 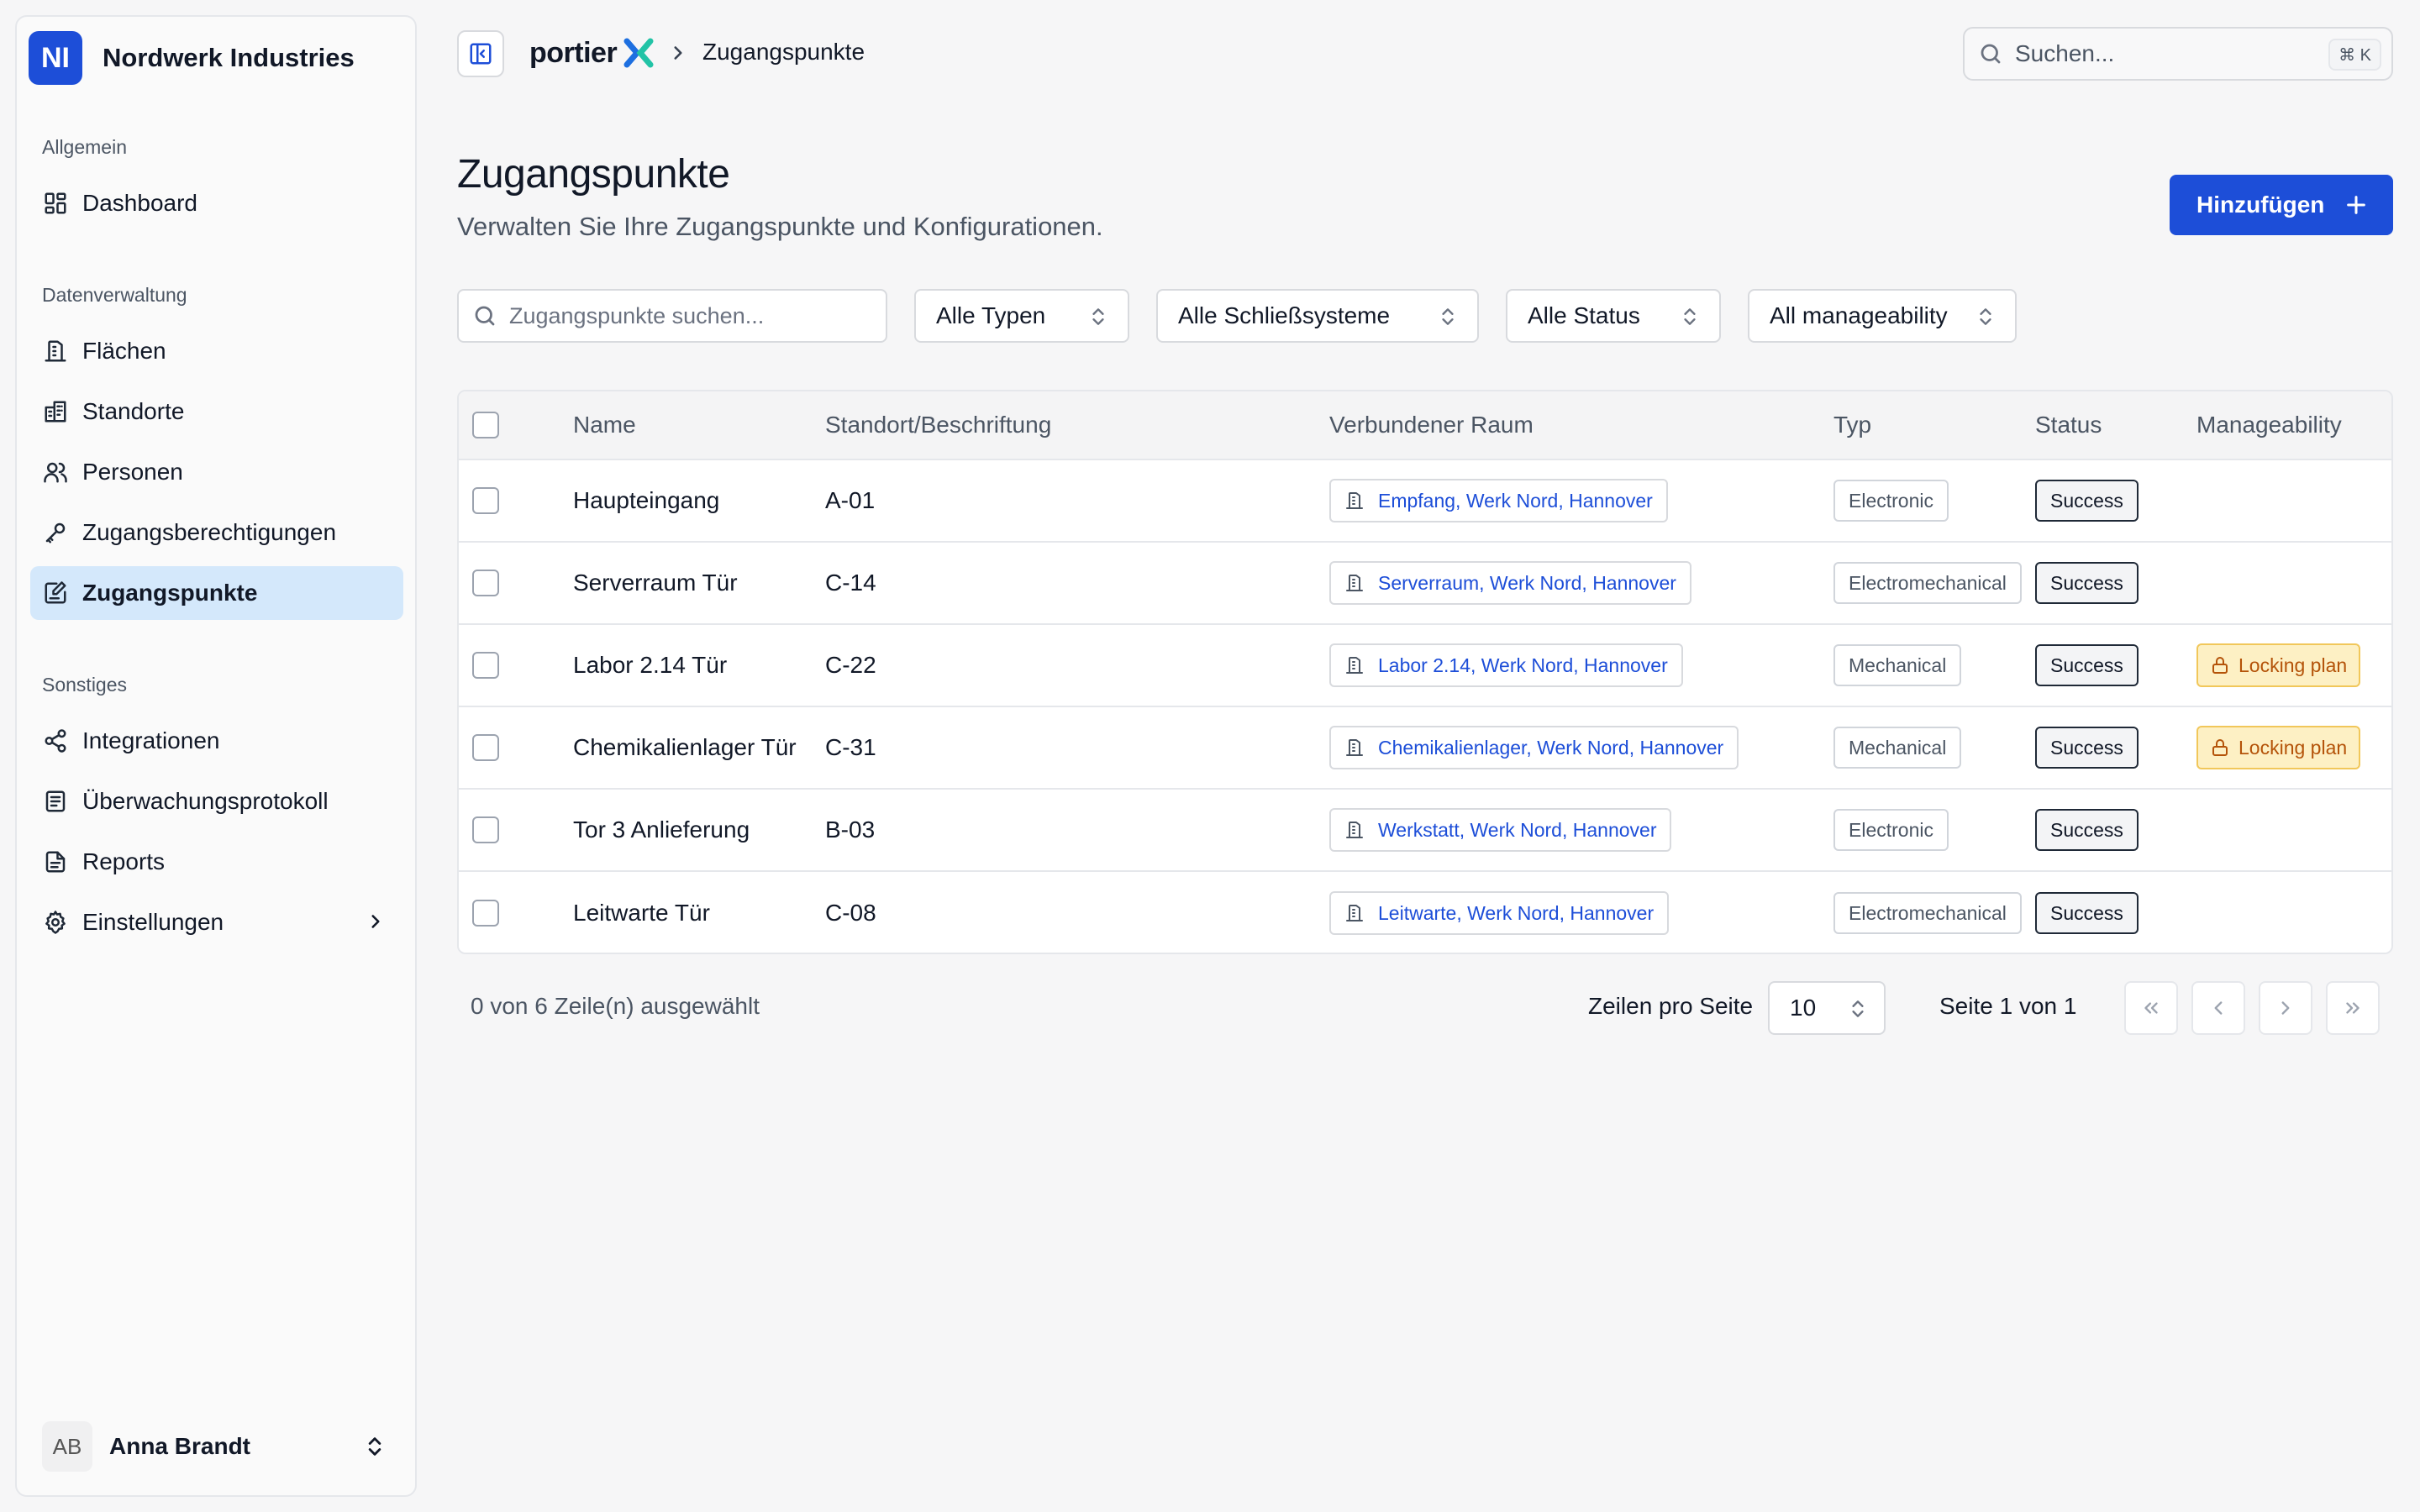 I want to click on room-link-badge: Werkstatt, Werk Nord, Hannover, so click(x=1500, y=830).